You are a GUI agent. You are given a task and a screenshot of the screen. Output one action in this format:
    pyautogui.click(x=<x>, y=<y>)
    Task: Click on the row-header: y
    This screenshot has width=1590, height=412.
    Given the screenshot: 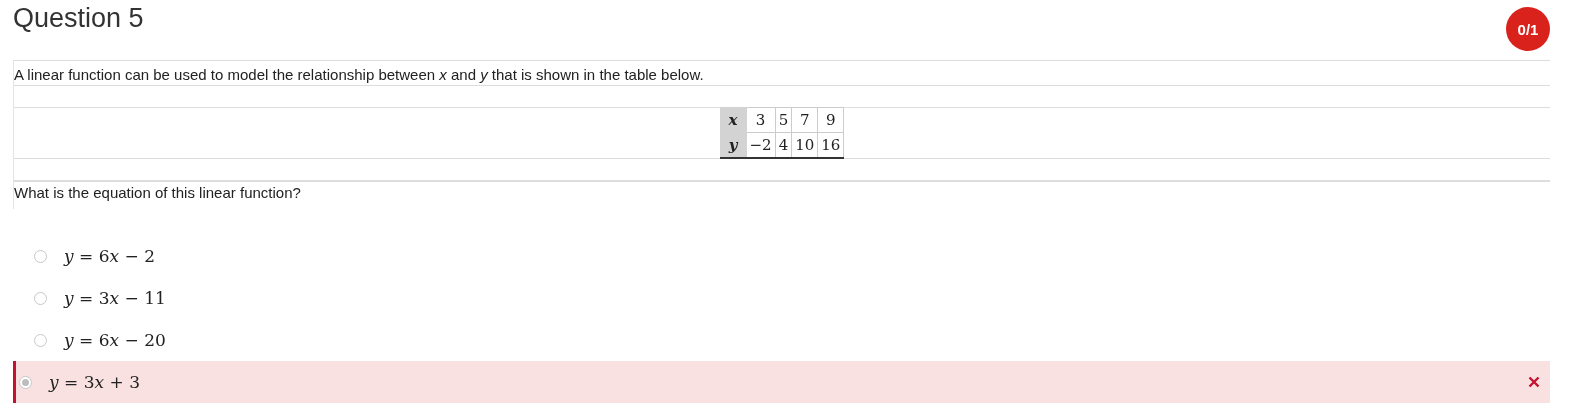 What is the action you would take?
    pyautogui.click(x=733, y=145)
    